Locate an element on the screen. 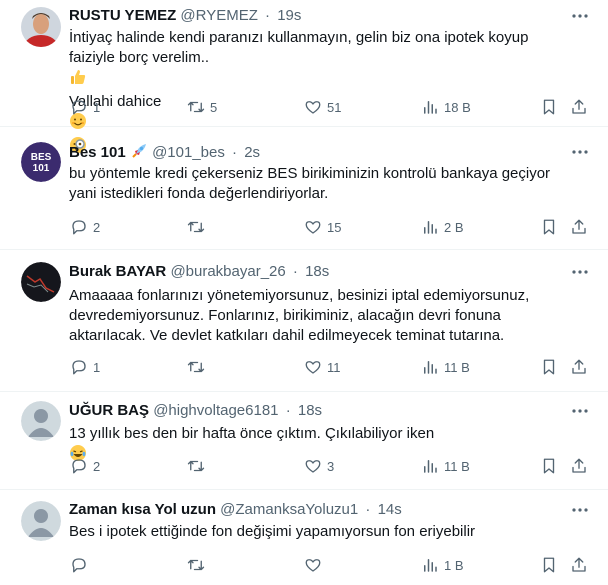 The image size is (608, 585). author-handle: @RYEMEZ is located at coordinates (218, 15).